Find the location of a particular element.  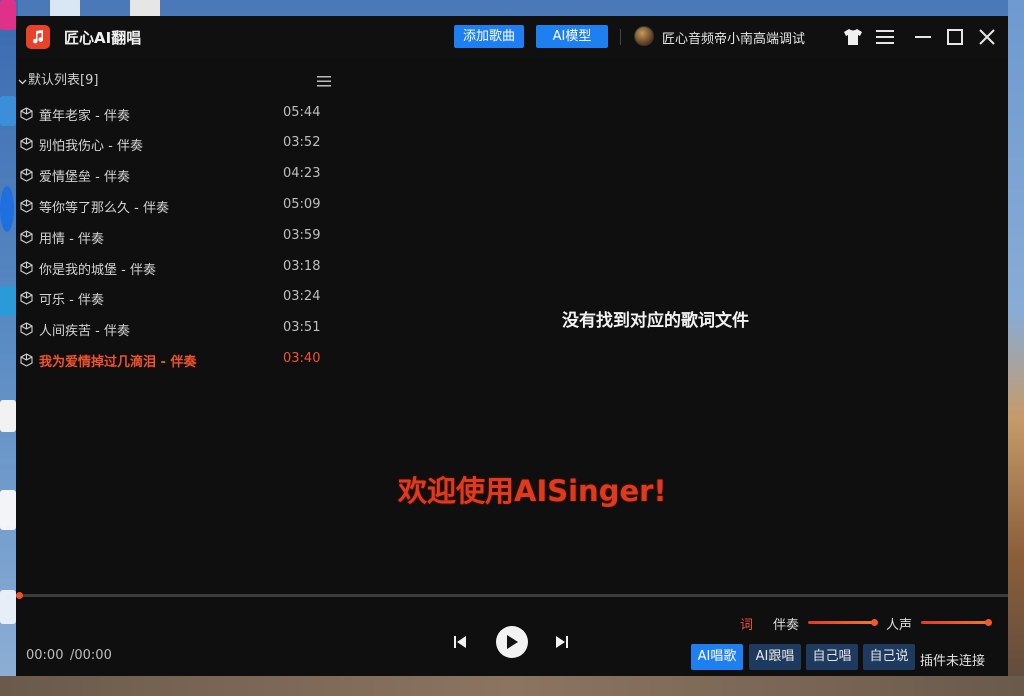

song-duration: 03:24 is located at coordinates (302, 296).